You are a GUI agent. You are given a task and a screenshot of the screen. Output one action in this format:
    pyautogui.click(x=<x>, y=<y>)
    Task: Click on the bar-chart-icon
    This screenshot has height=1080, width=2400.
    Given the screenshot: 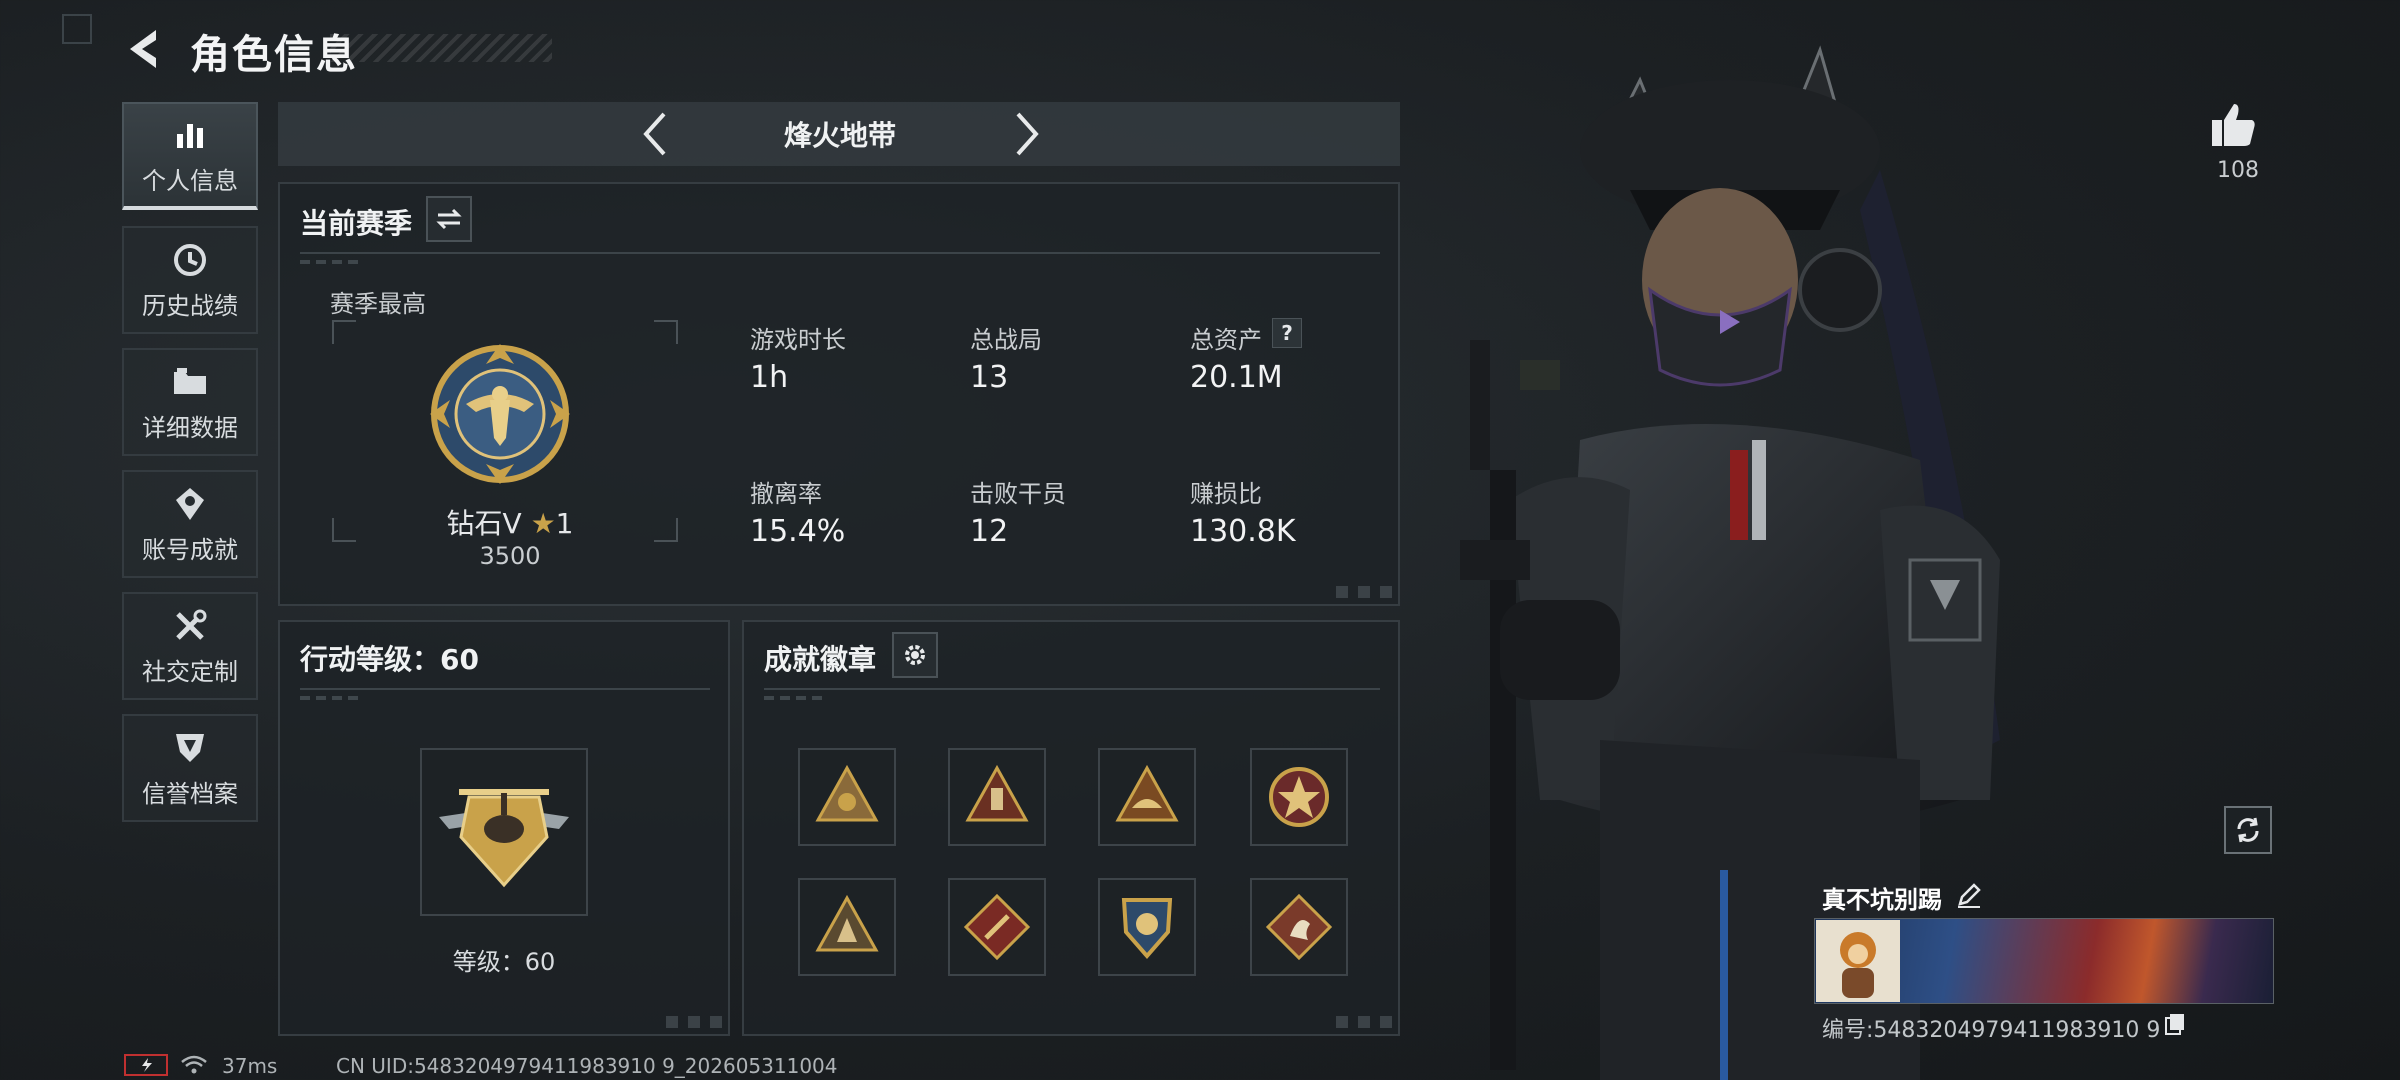 What is the action you would take?
    pyautogui.click(x=190, y=135)
    